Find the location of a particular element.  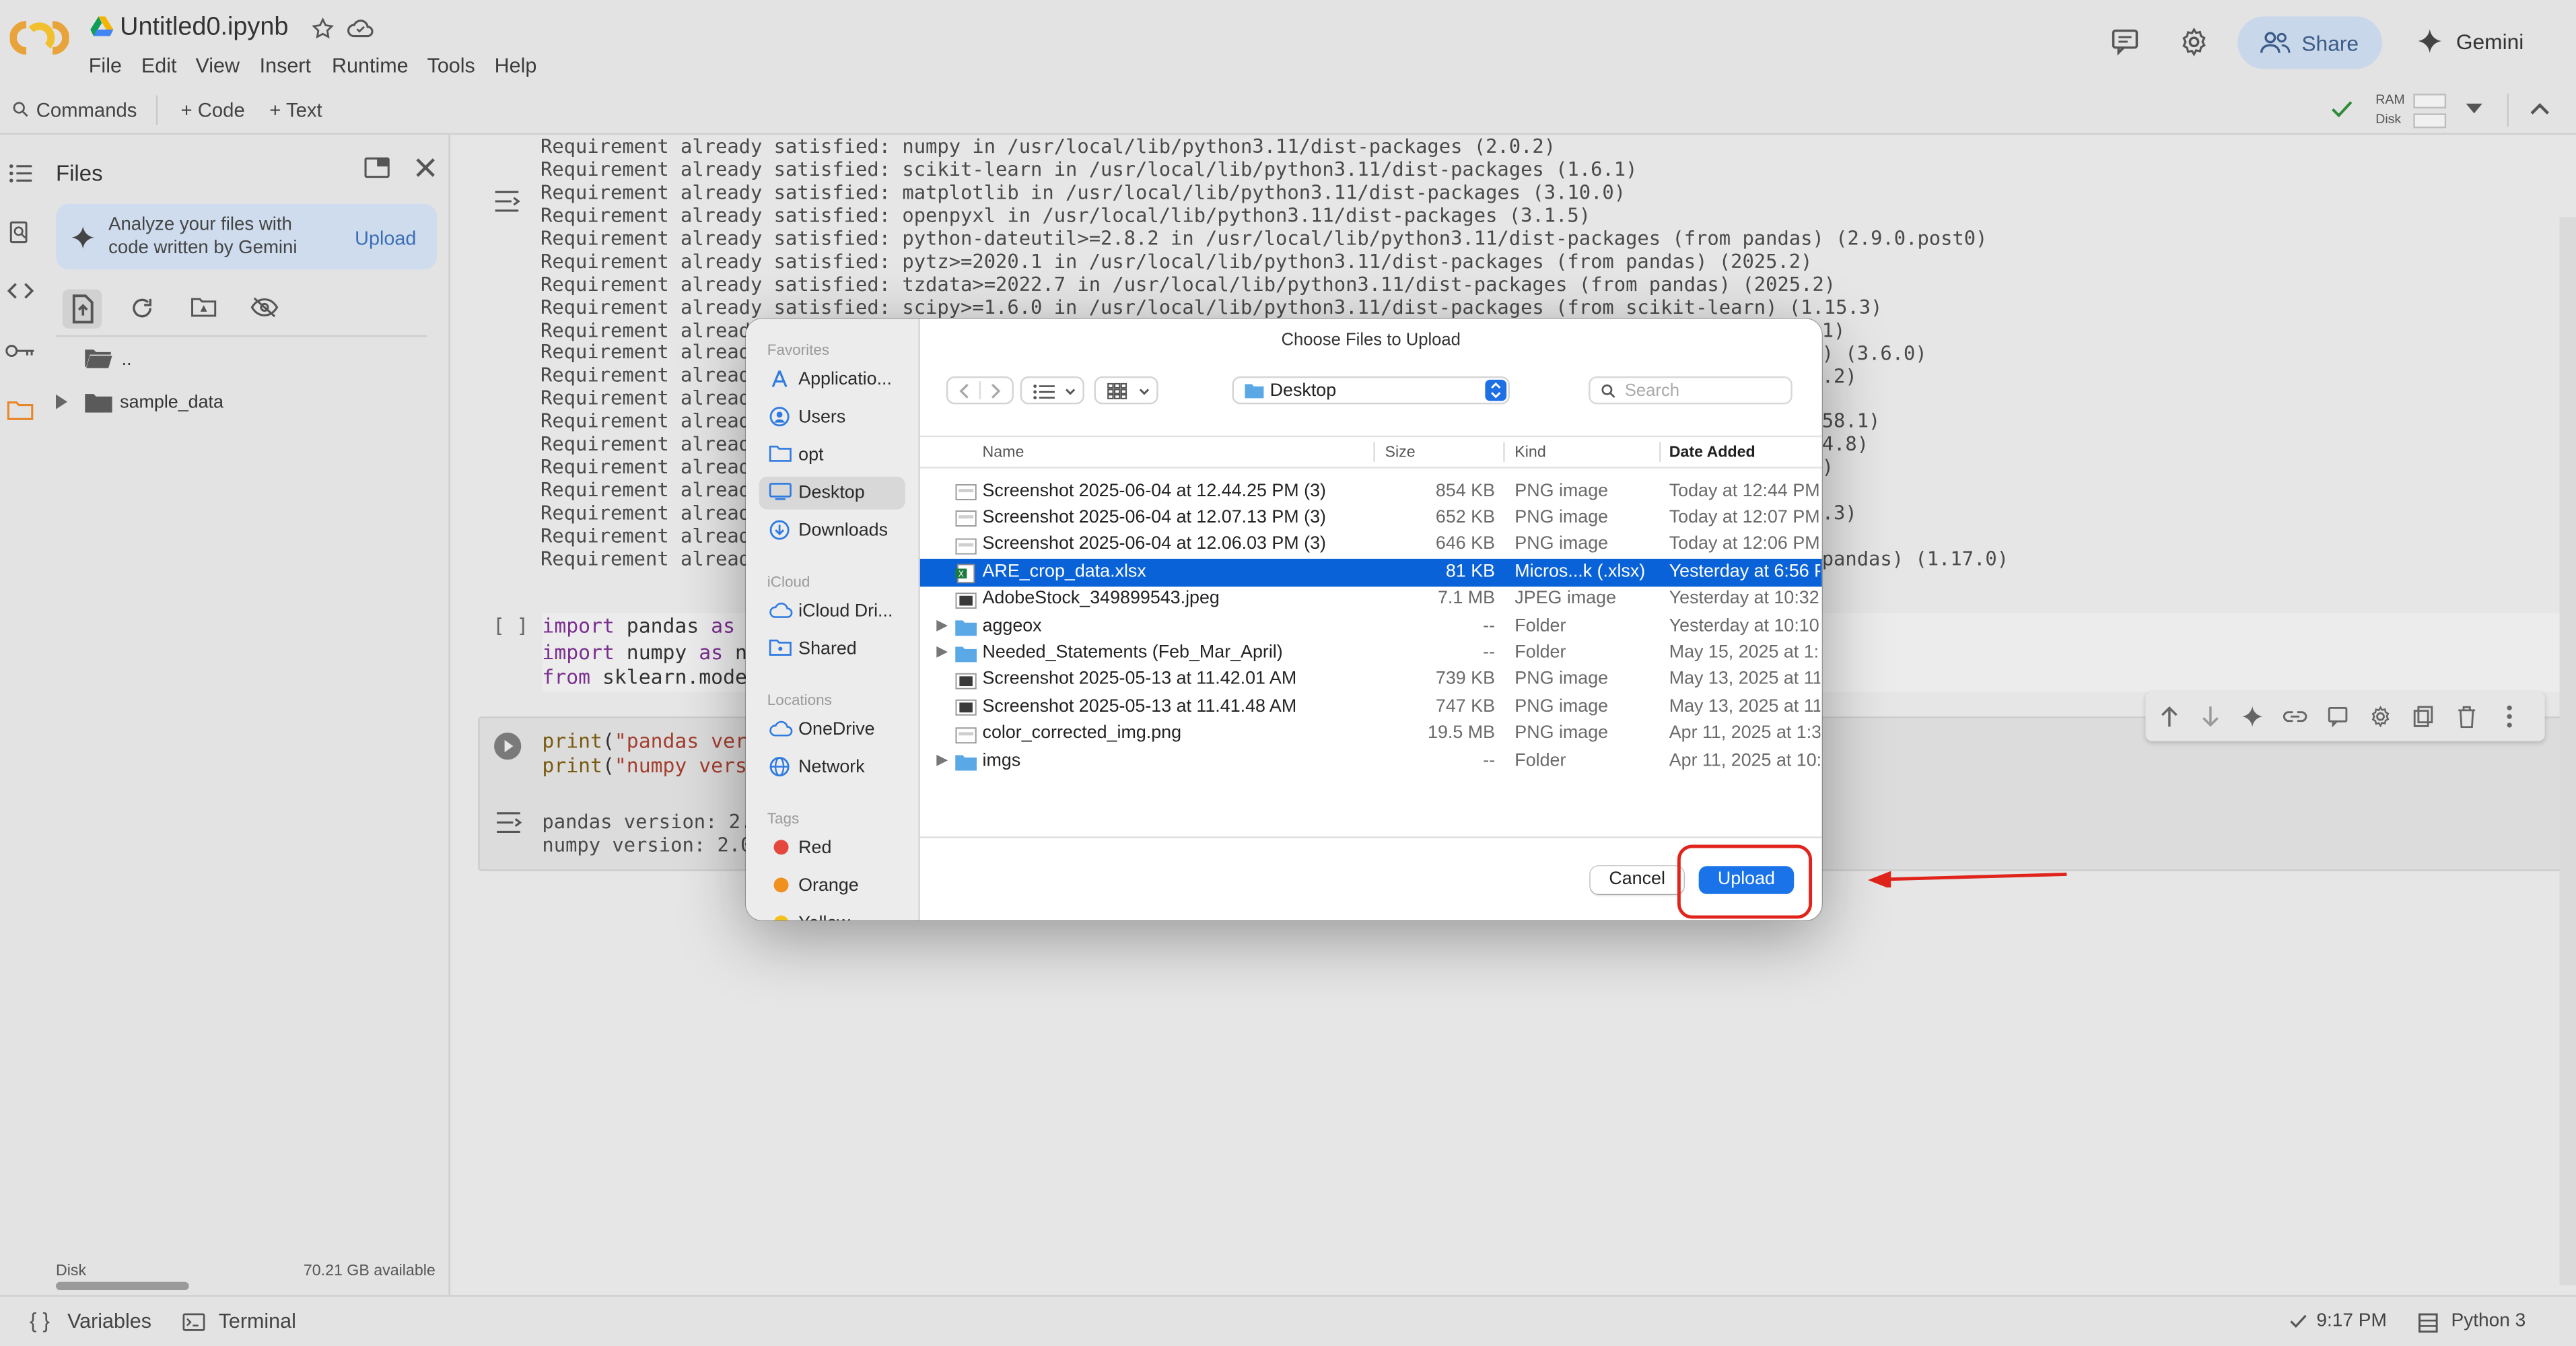

menu-view: View is located at coordinates (217, 66).